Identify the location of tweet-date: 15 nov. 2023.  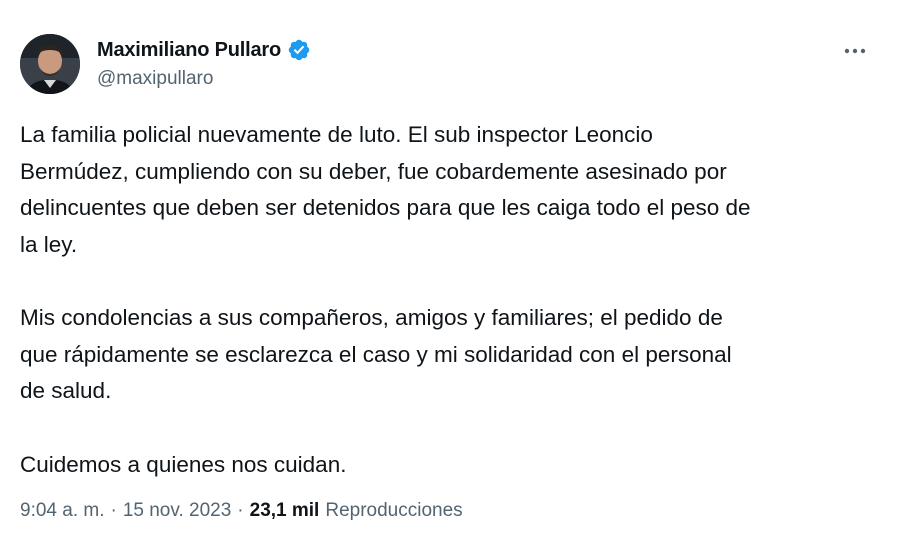
(177, 511).